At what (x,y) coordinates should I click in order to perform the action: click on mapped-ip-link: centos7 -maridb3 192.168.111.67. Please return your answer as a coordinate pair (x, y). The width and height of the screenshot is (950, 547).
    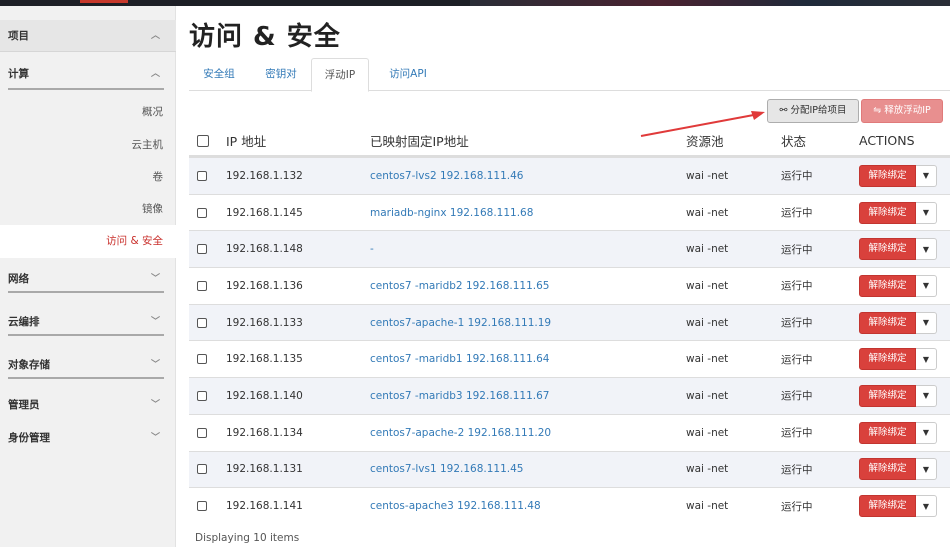
    Looking at the image, I should click on (459, 396).